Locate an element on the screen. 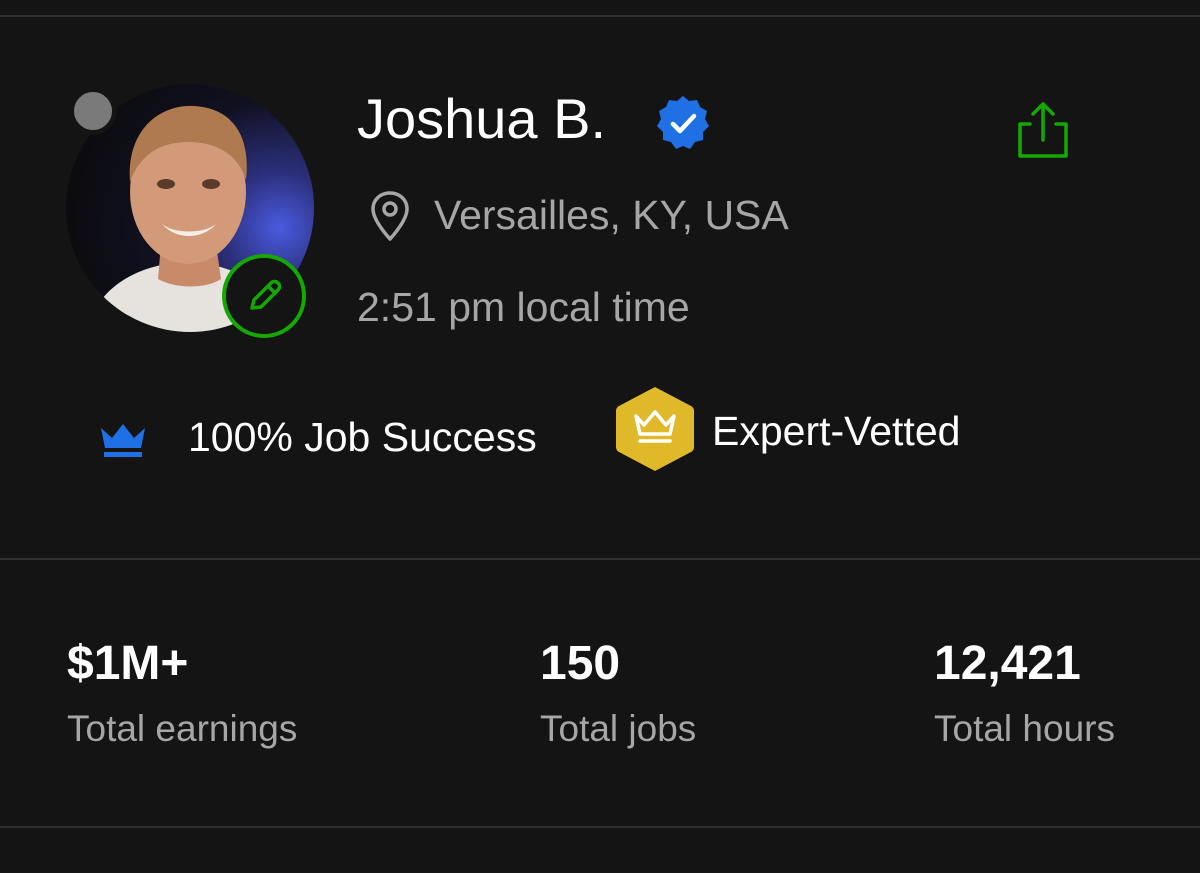 This screenshot has height=873, width=1200. total-jobs-label: Total jobs is located at coordinates (618, 728).